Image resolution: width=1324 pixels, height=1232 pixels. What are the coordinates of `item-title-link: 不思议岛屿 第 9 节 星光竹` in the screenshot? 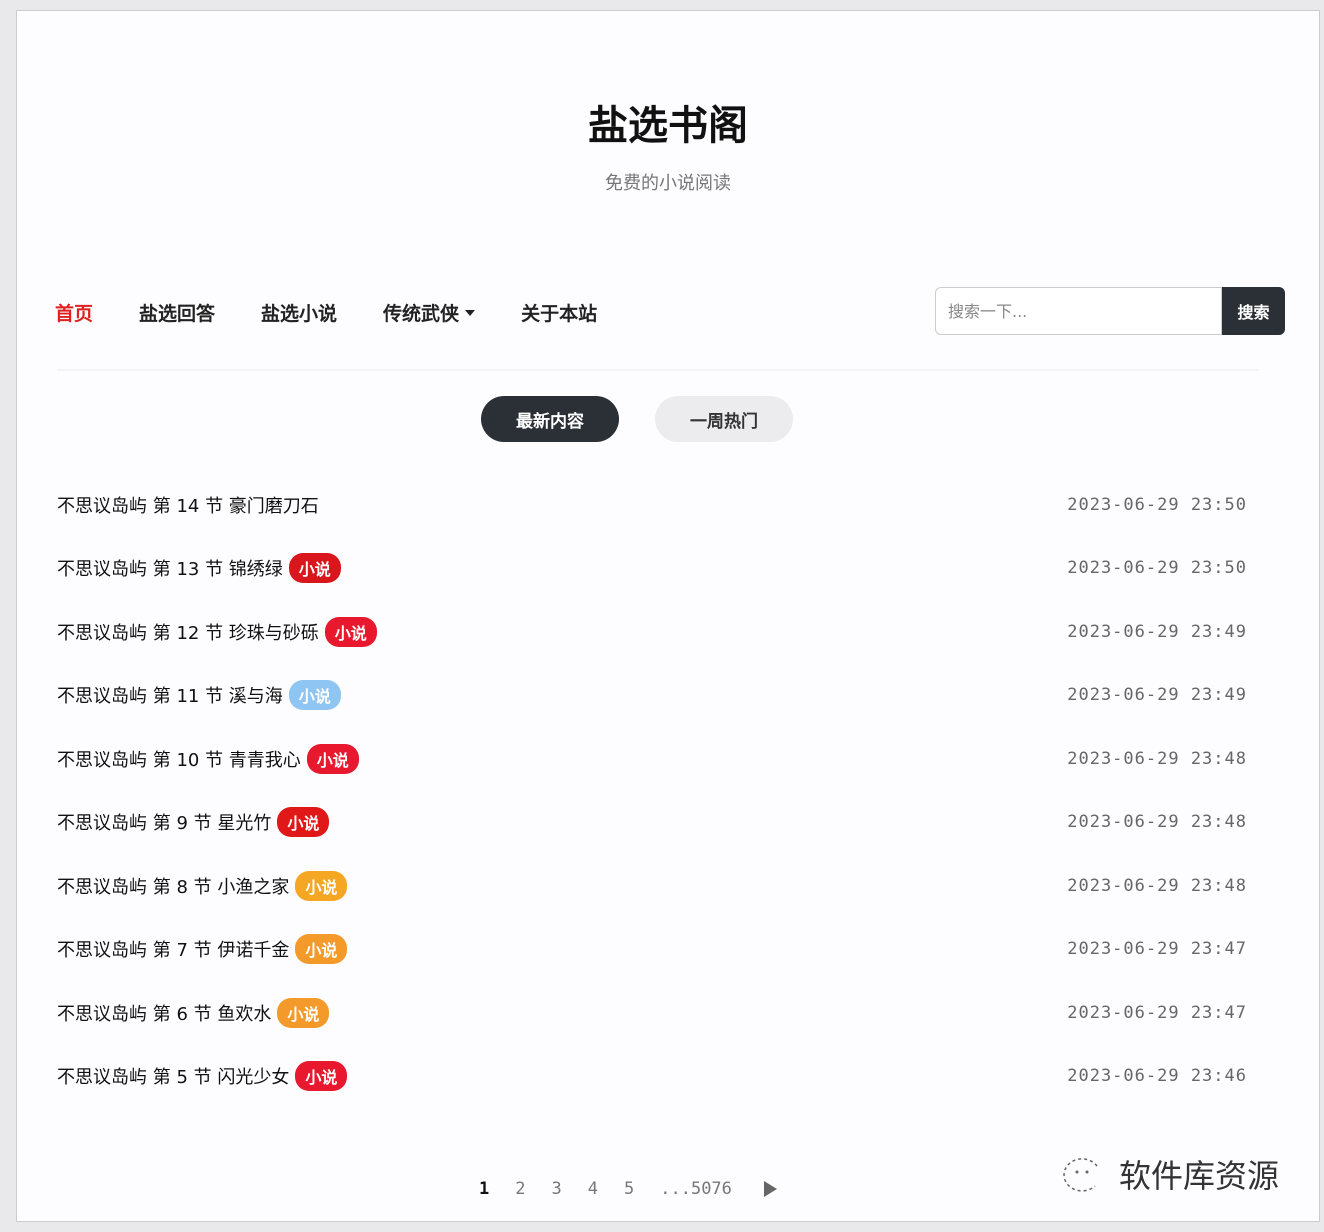 It's located at (164, 822).